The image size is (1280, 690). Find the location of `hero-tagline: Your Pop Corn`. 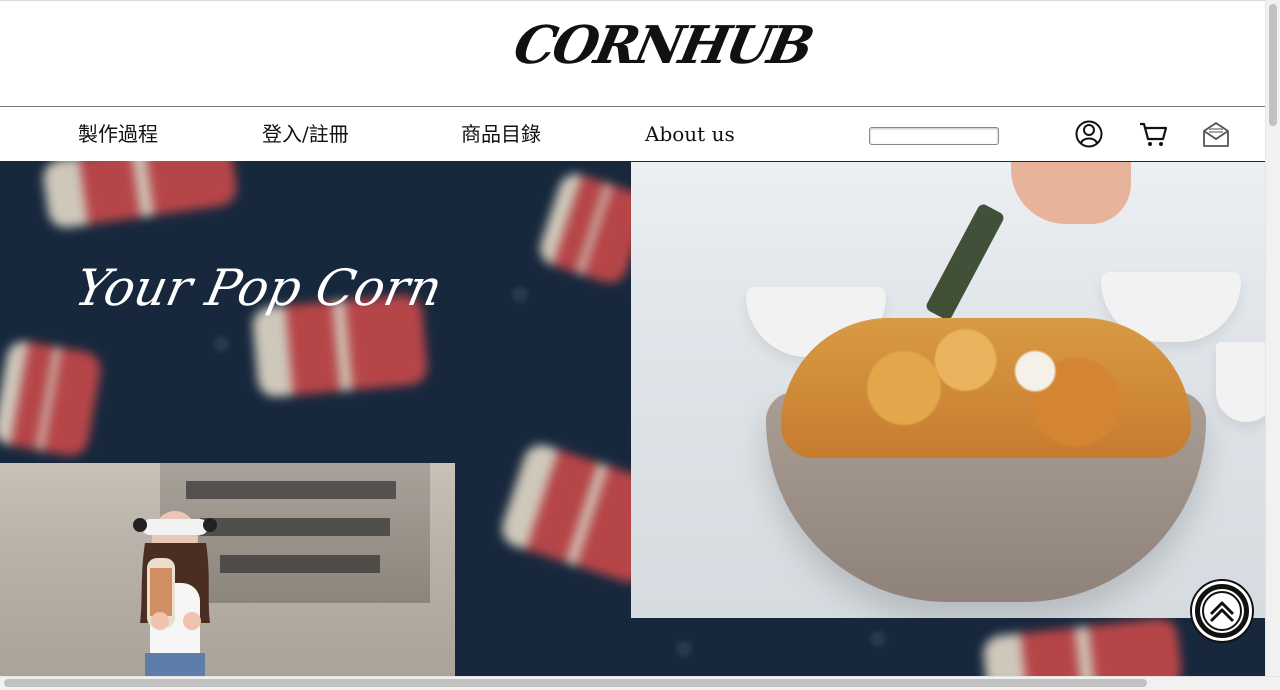

hero-tagline: Your Pop Corn is located at coordinates (259, 288).